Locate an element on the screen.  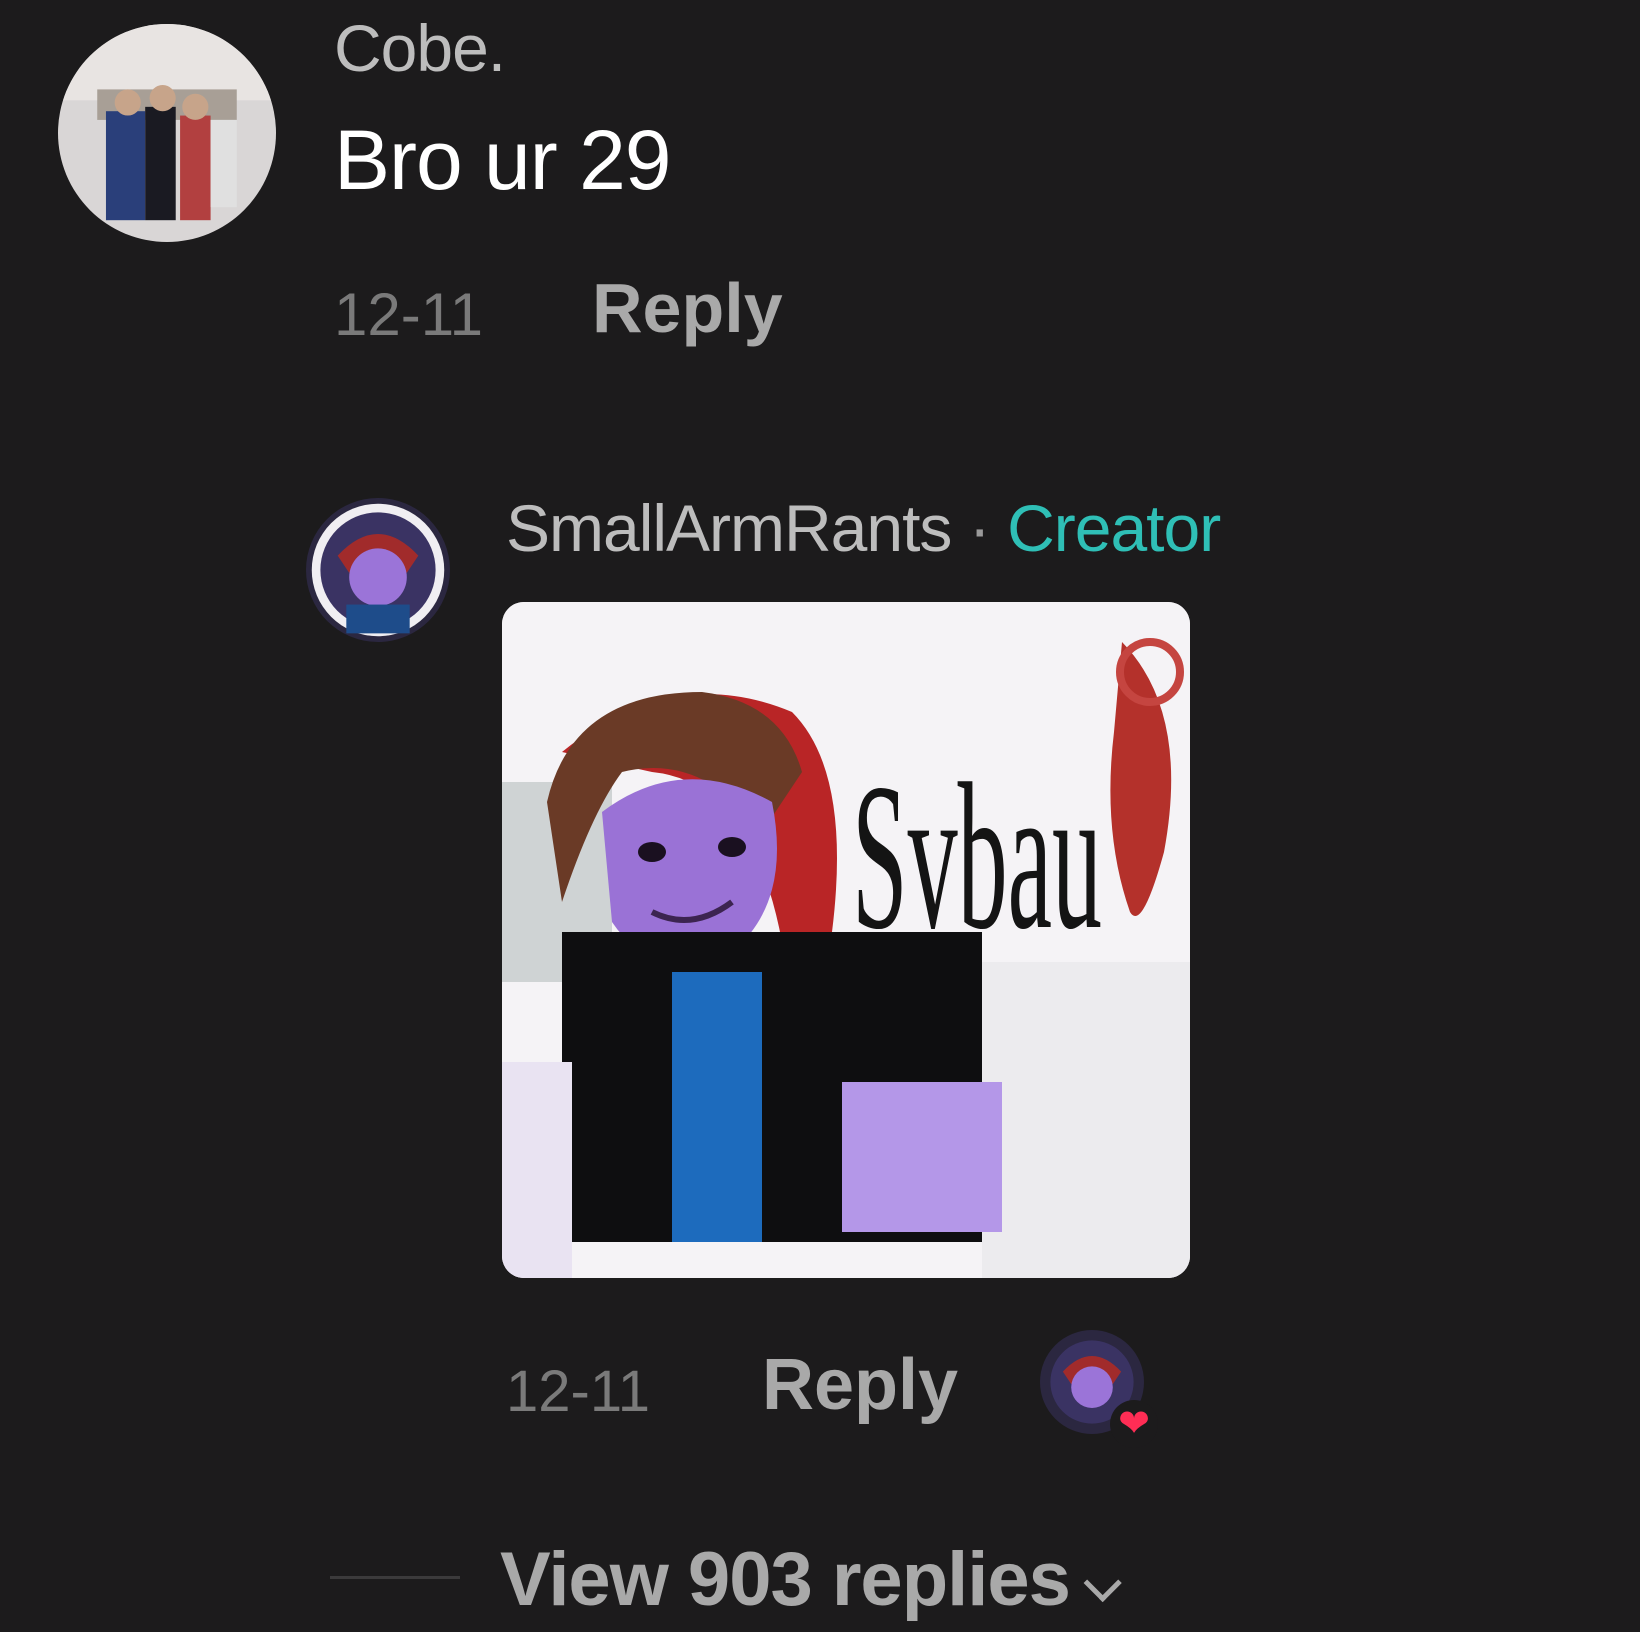
commenter-avatar-image is located at coordinates (167, 133).